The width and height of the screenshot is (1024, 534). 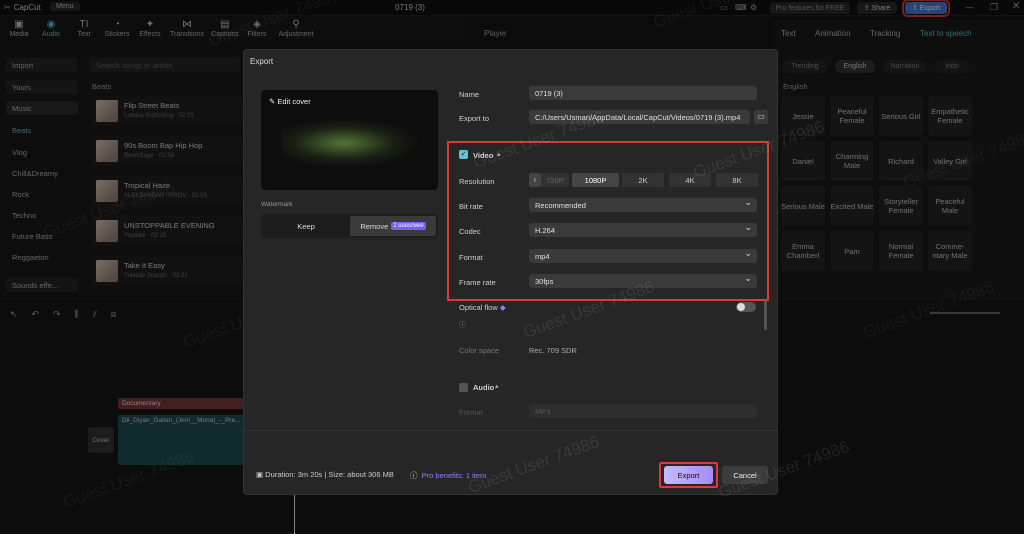 I want to click on remove-watermark-button: Remove 2 uses/wee, so click(x=393, y=226).